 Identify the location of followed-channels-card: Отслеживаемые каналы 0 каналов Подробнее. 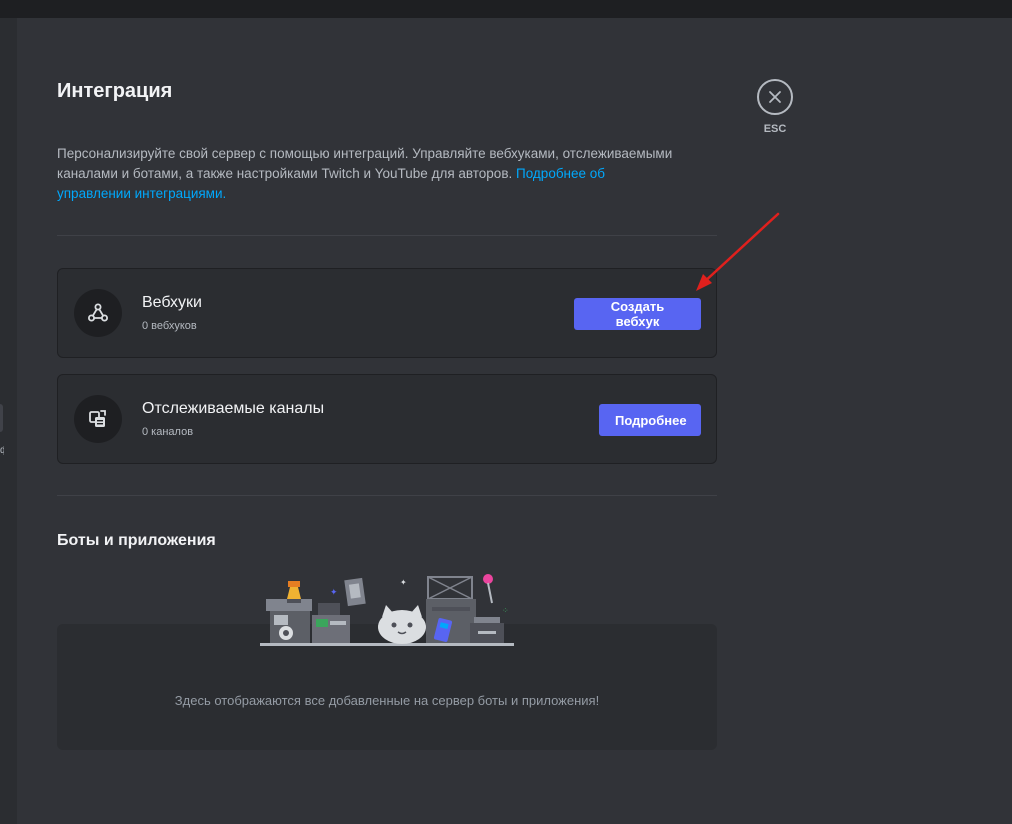
(387, 419).